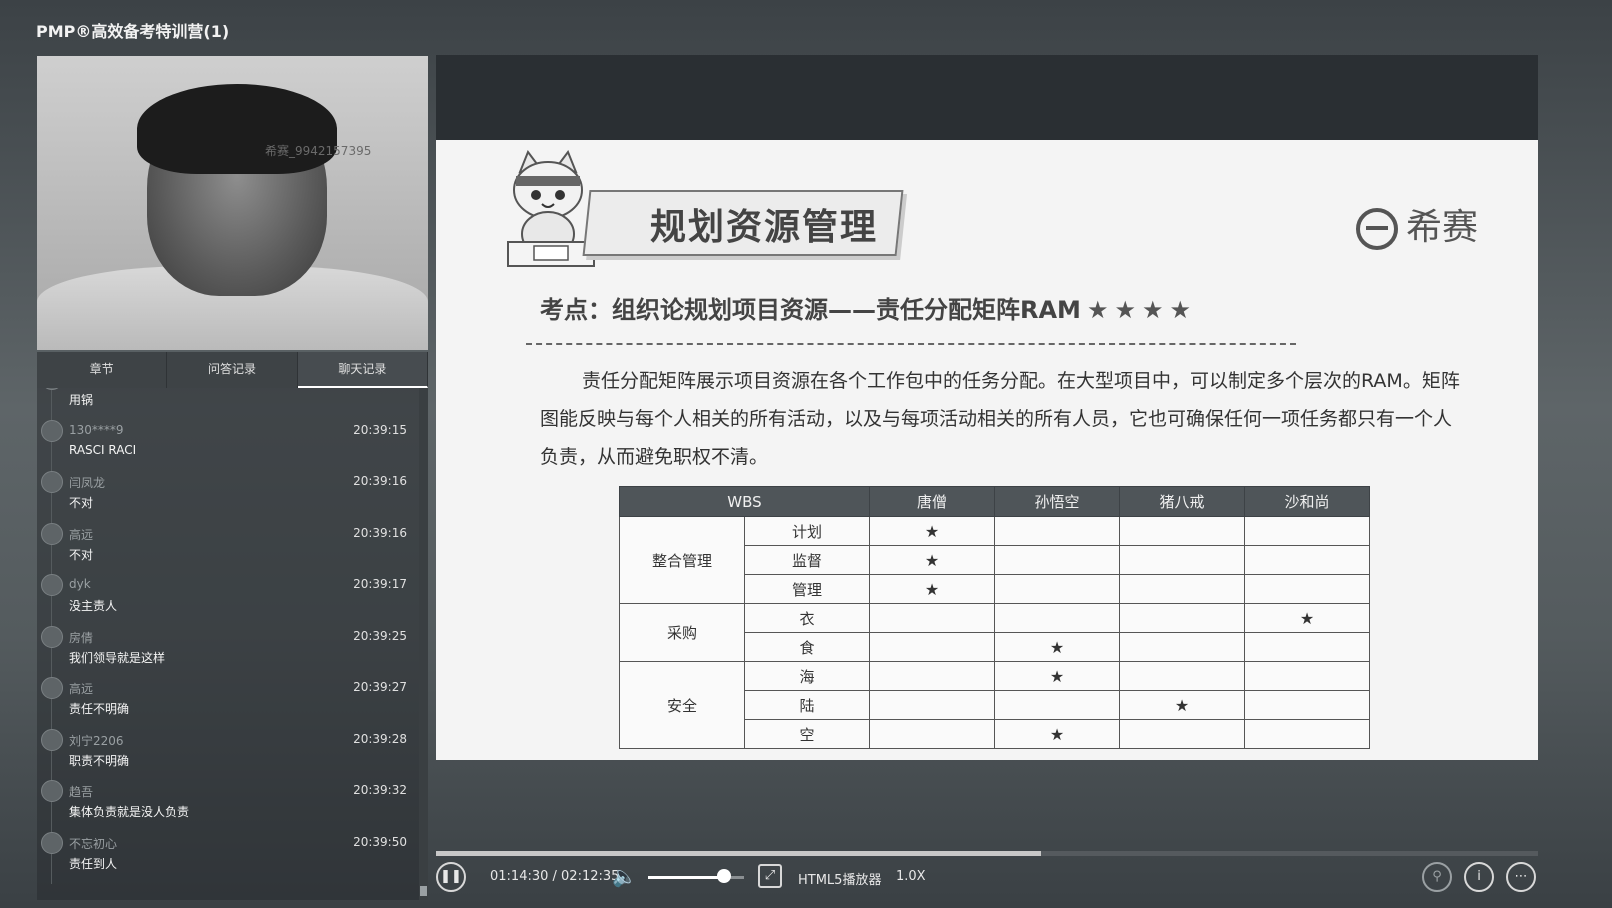 The height and width of the screenshot is (908, 1612). I want to click on fullscreen-button: ⤢, so click(770, 876).